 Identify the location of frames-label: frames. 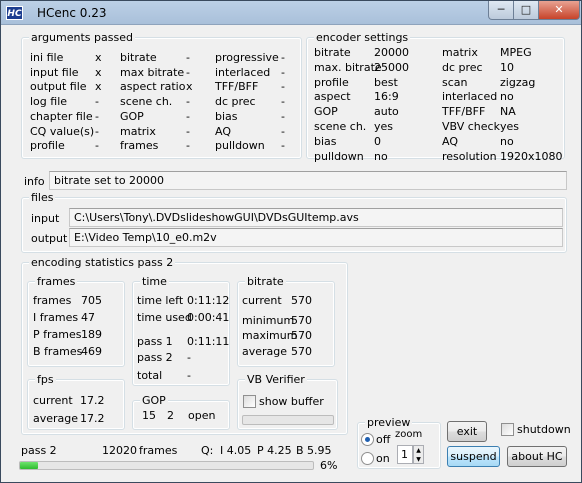
(52, 300).